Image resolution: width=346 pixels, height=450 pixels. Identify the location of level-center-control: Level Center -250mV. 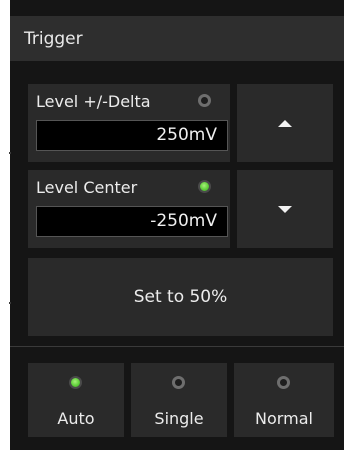
(129, 209).